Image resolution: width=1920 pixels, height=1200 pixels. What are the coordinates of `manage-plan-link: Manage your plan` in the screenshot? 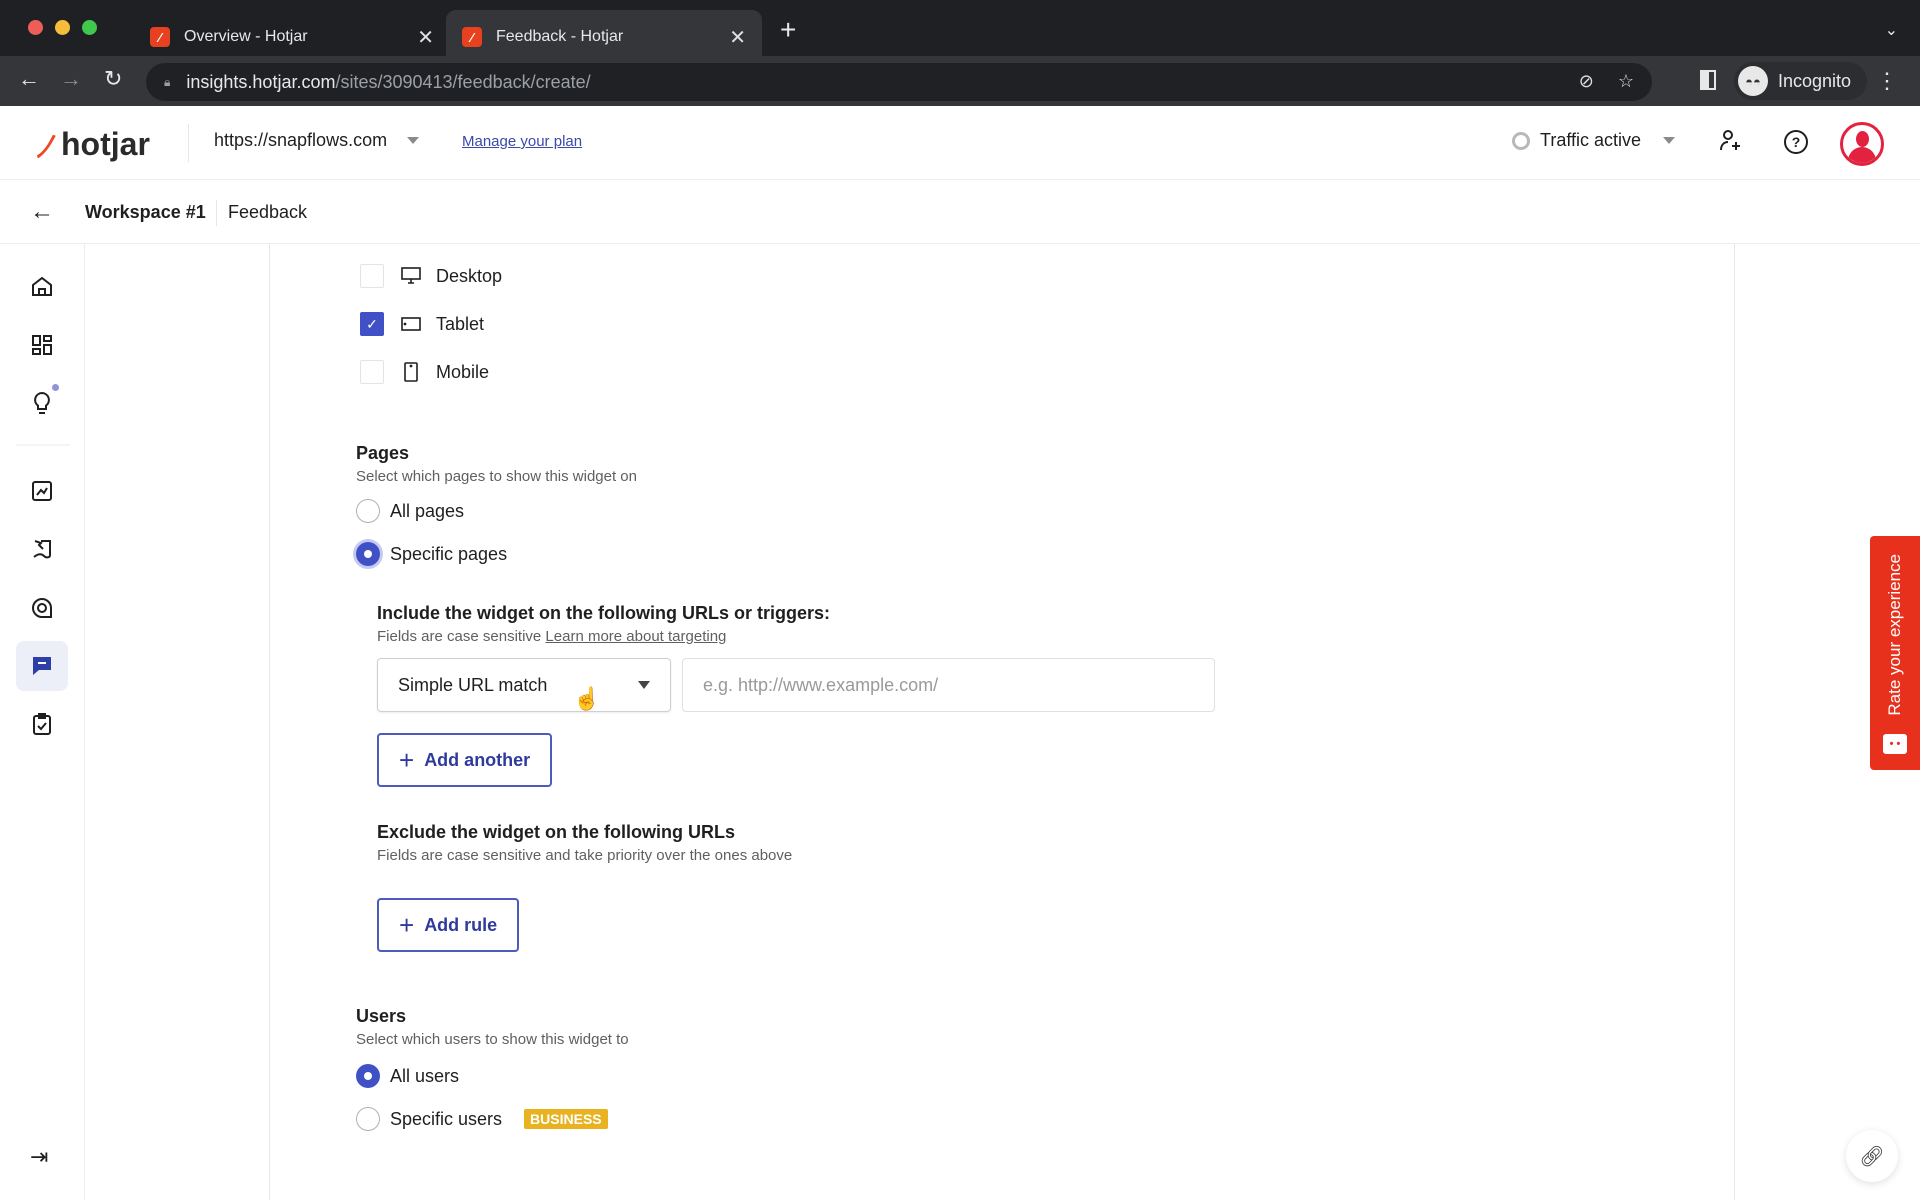 It's located at (522, 141).